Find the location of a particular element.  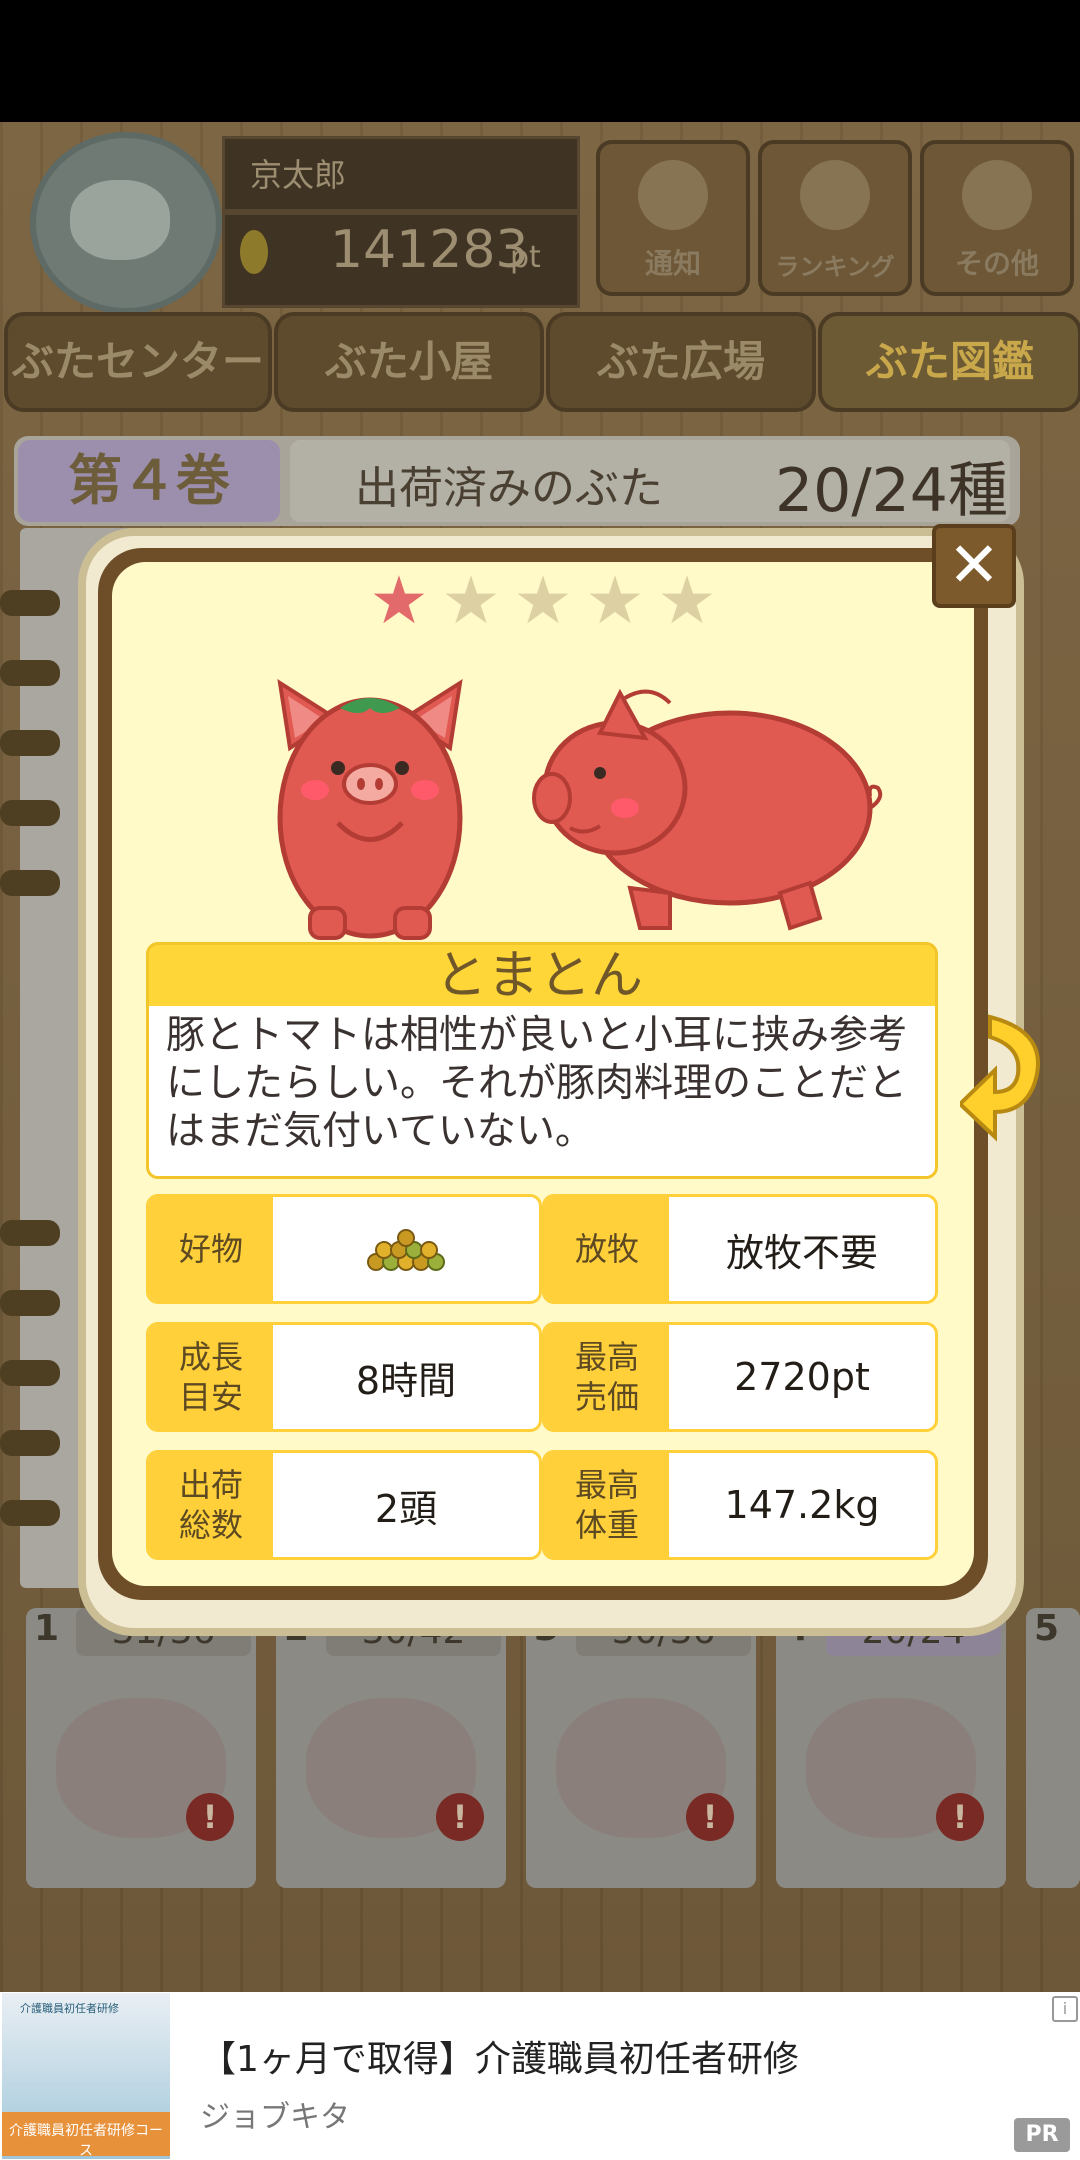

stat-max-price: 最高 売価 2720pt is located at coordinates (740, 1377).